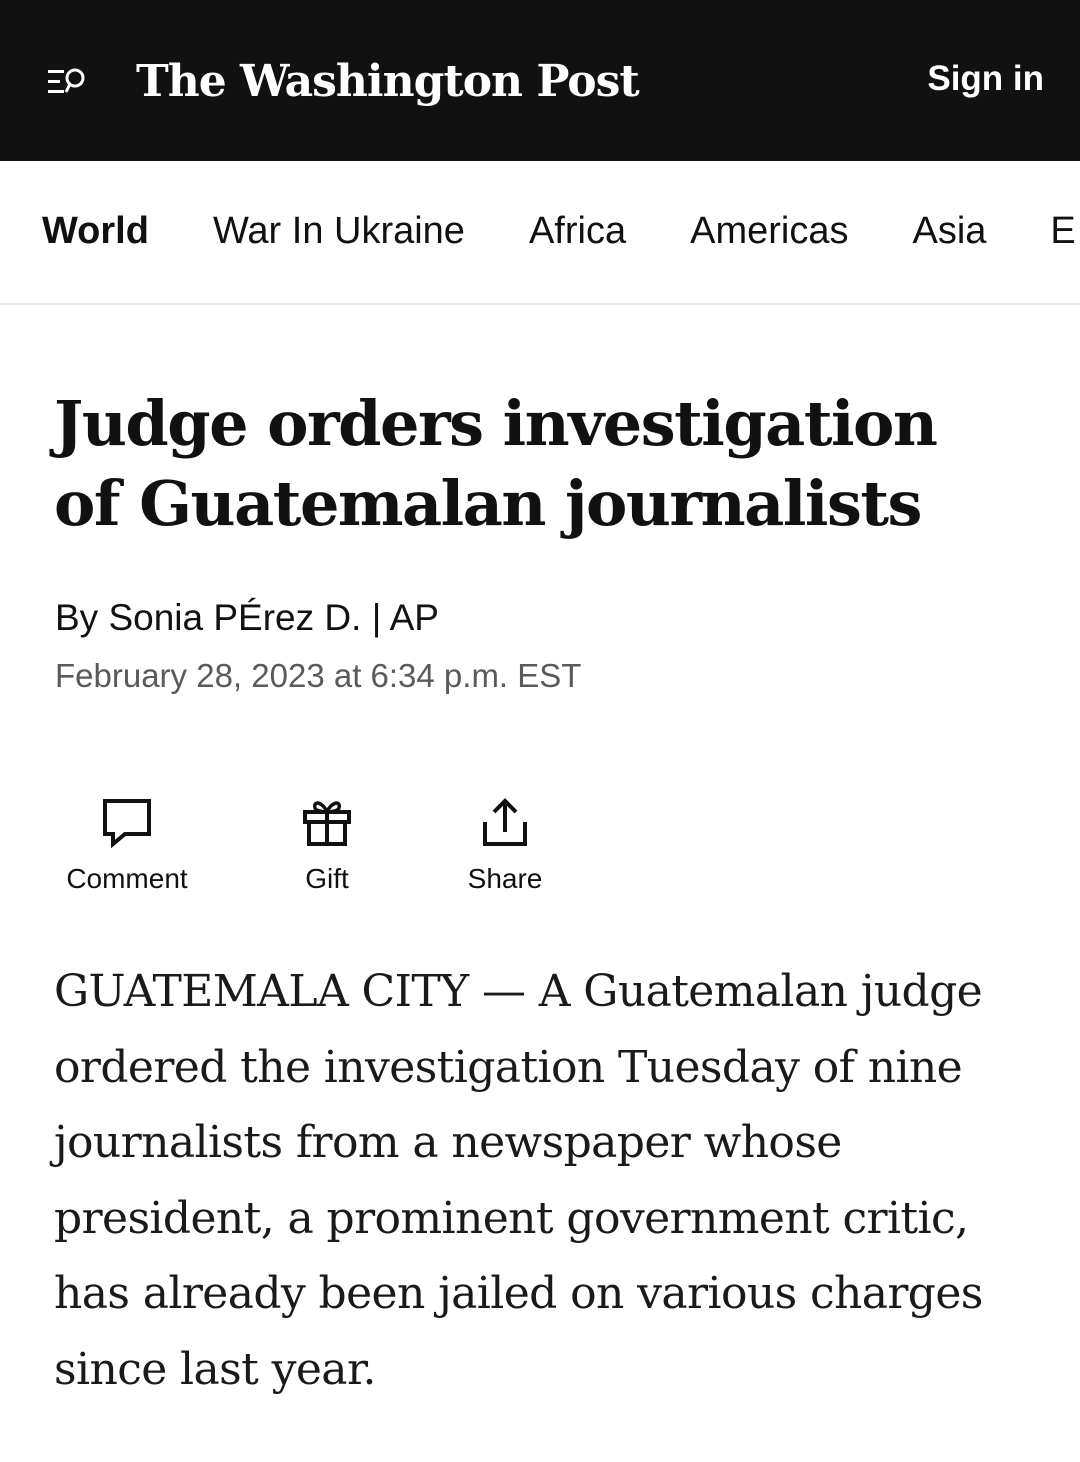 This screenshot has height=1462, width=1080. I want to click on section-nav-item-world: World, so click(95, 231).